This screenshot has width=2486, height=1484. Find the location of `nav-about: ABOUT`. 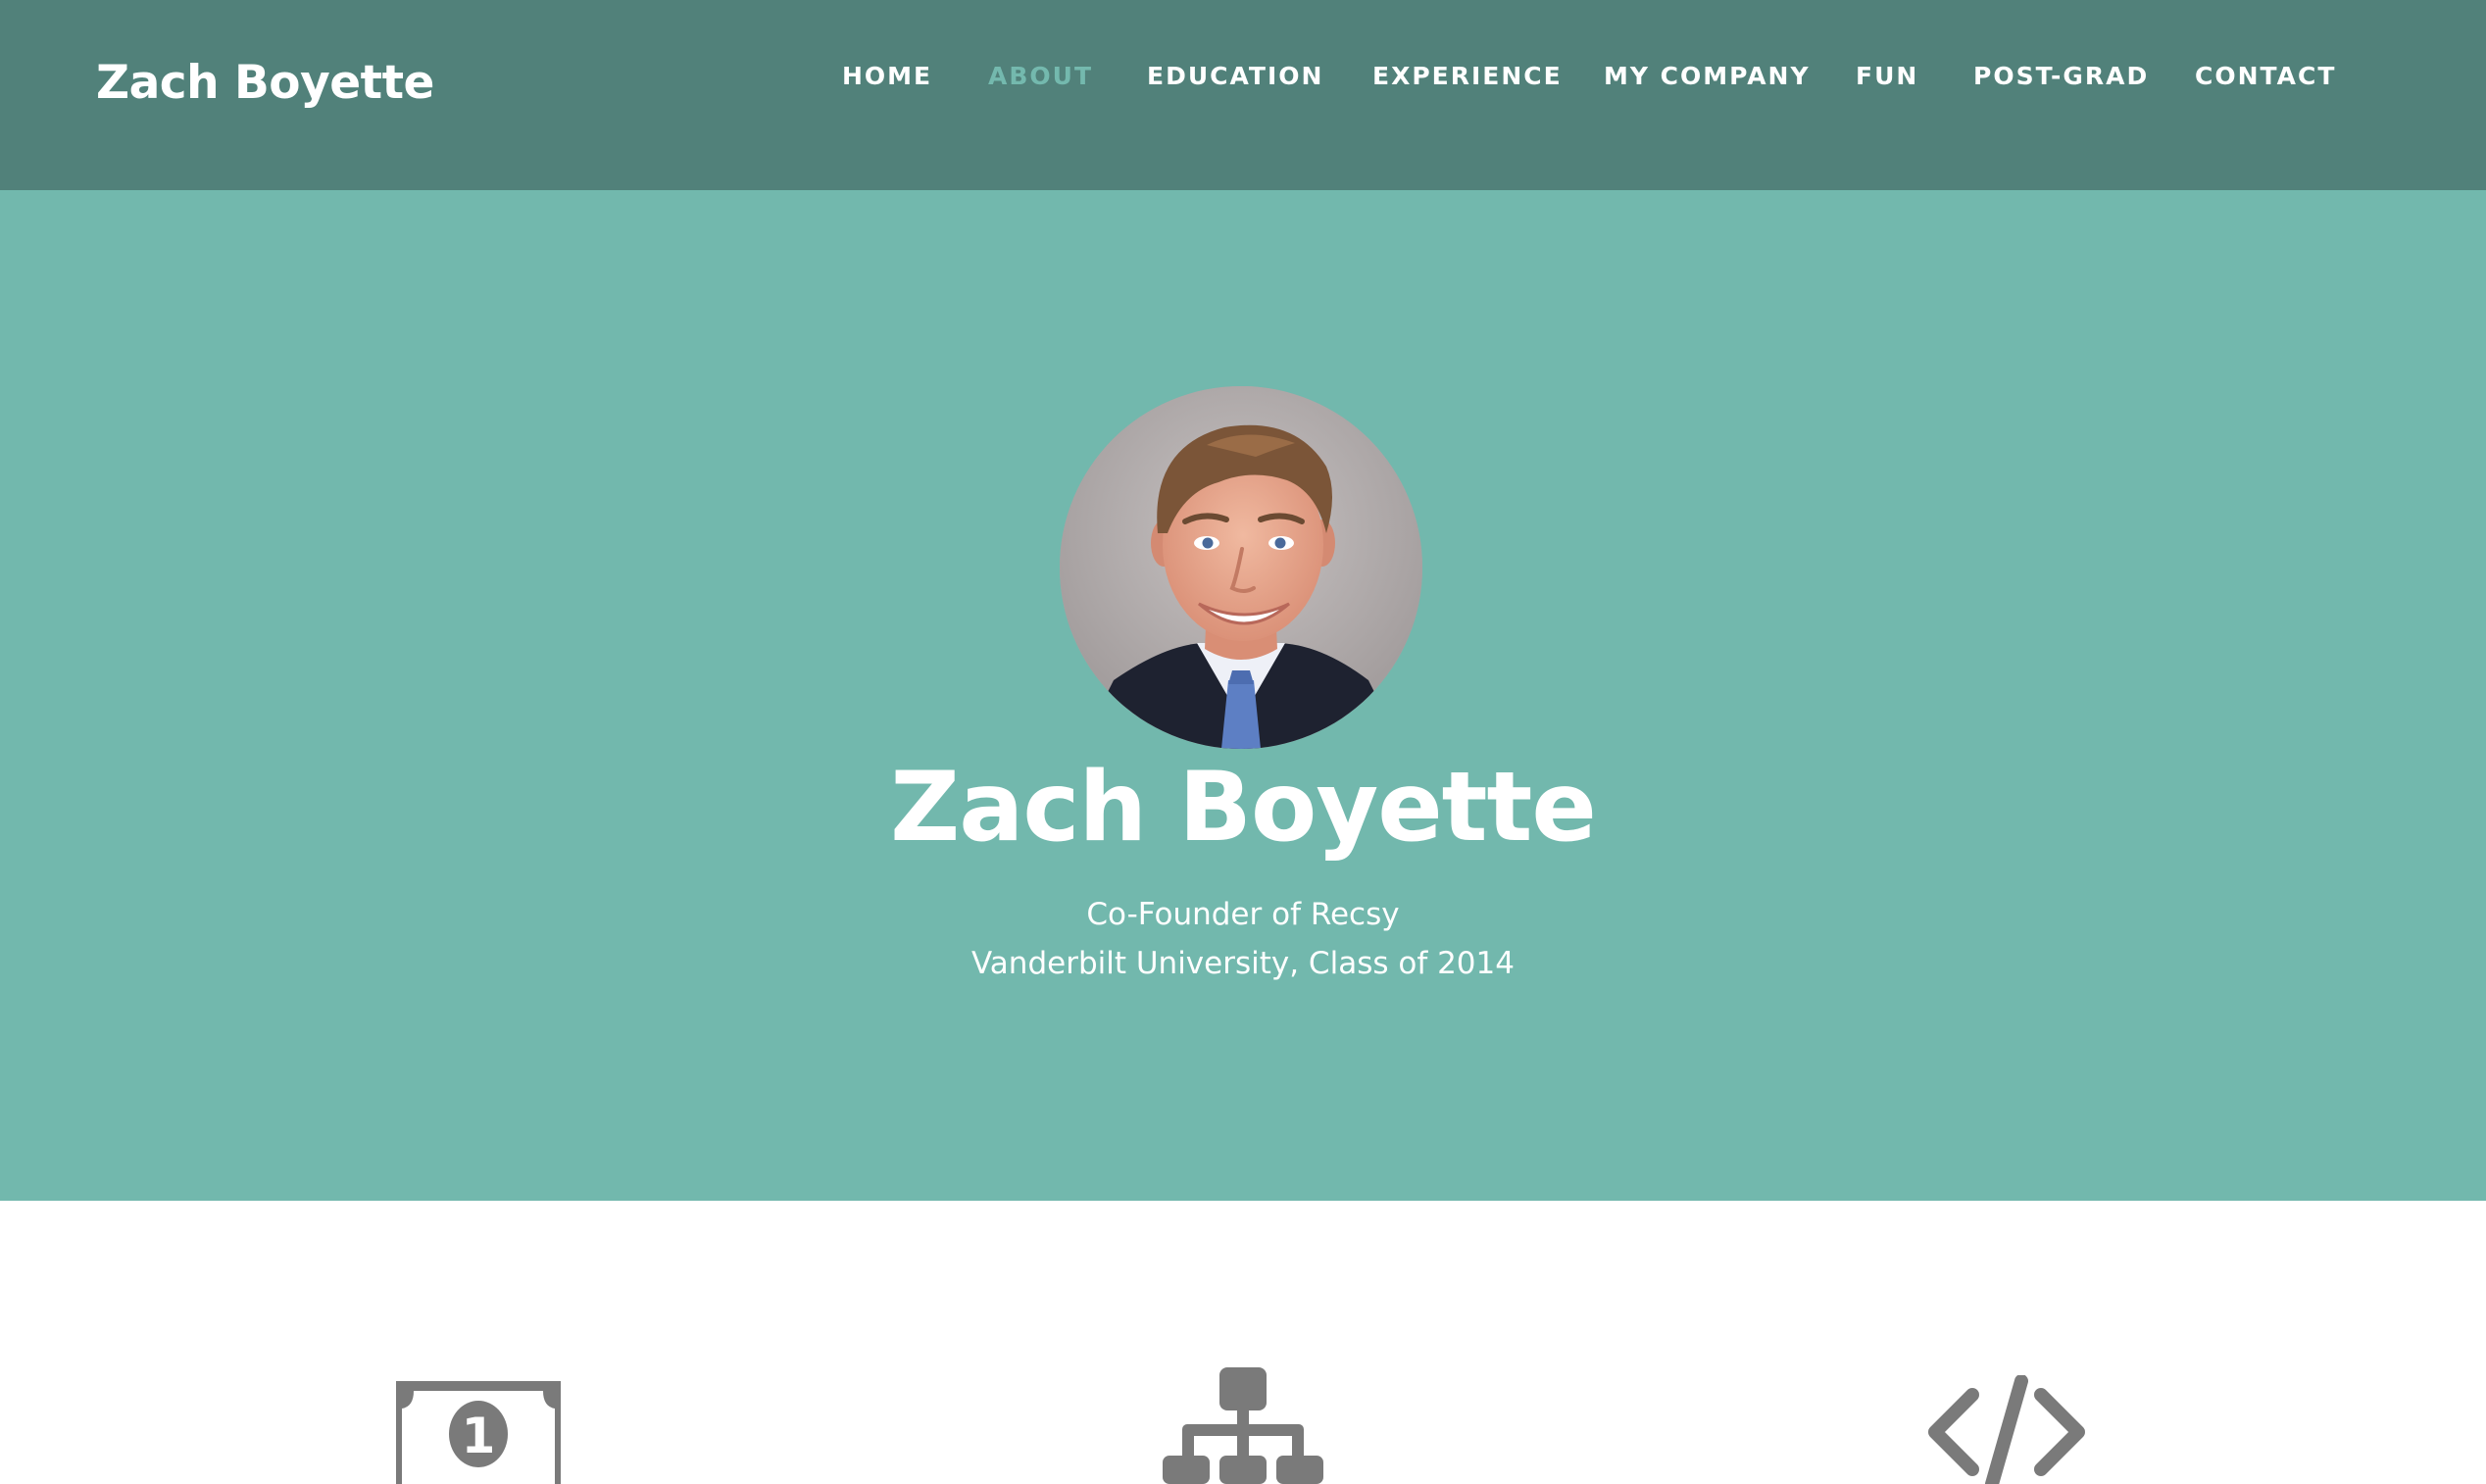

nav-about: ABOUT is located at coordinates (1040, 76).